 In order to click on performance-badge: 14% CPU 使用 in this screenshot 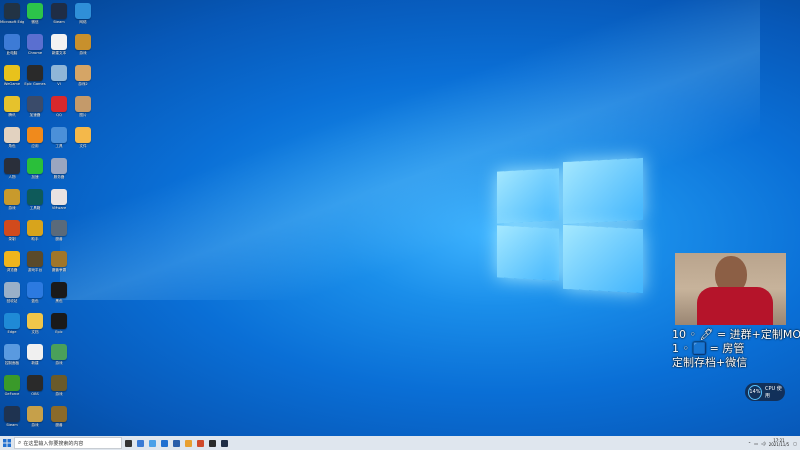, I will do `click(765, 392)`.